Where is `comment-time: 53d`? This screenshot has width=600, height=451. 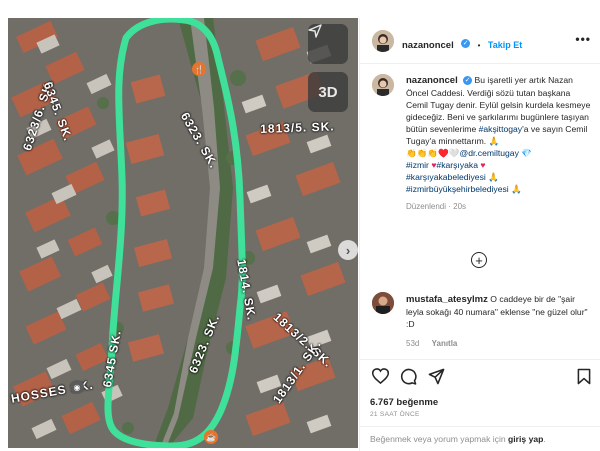 comment-time: 53d is located at coordinates (413, 343).